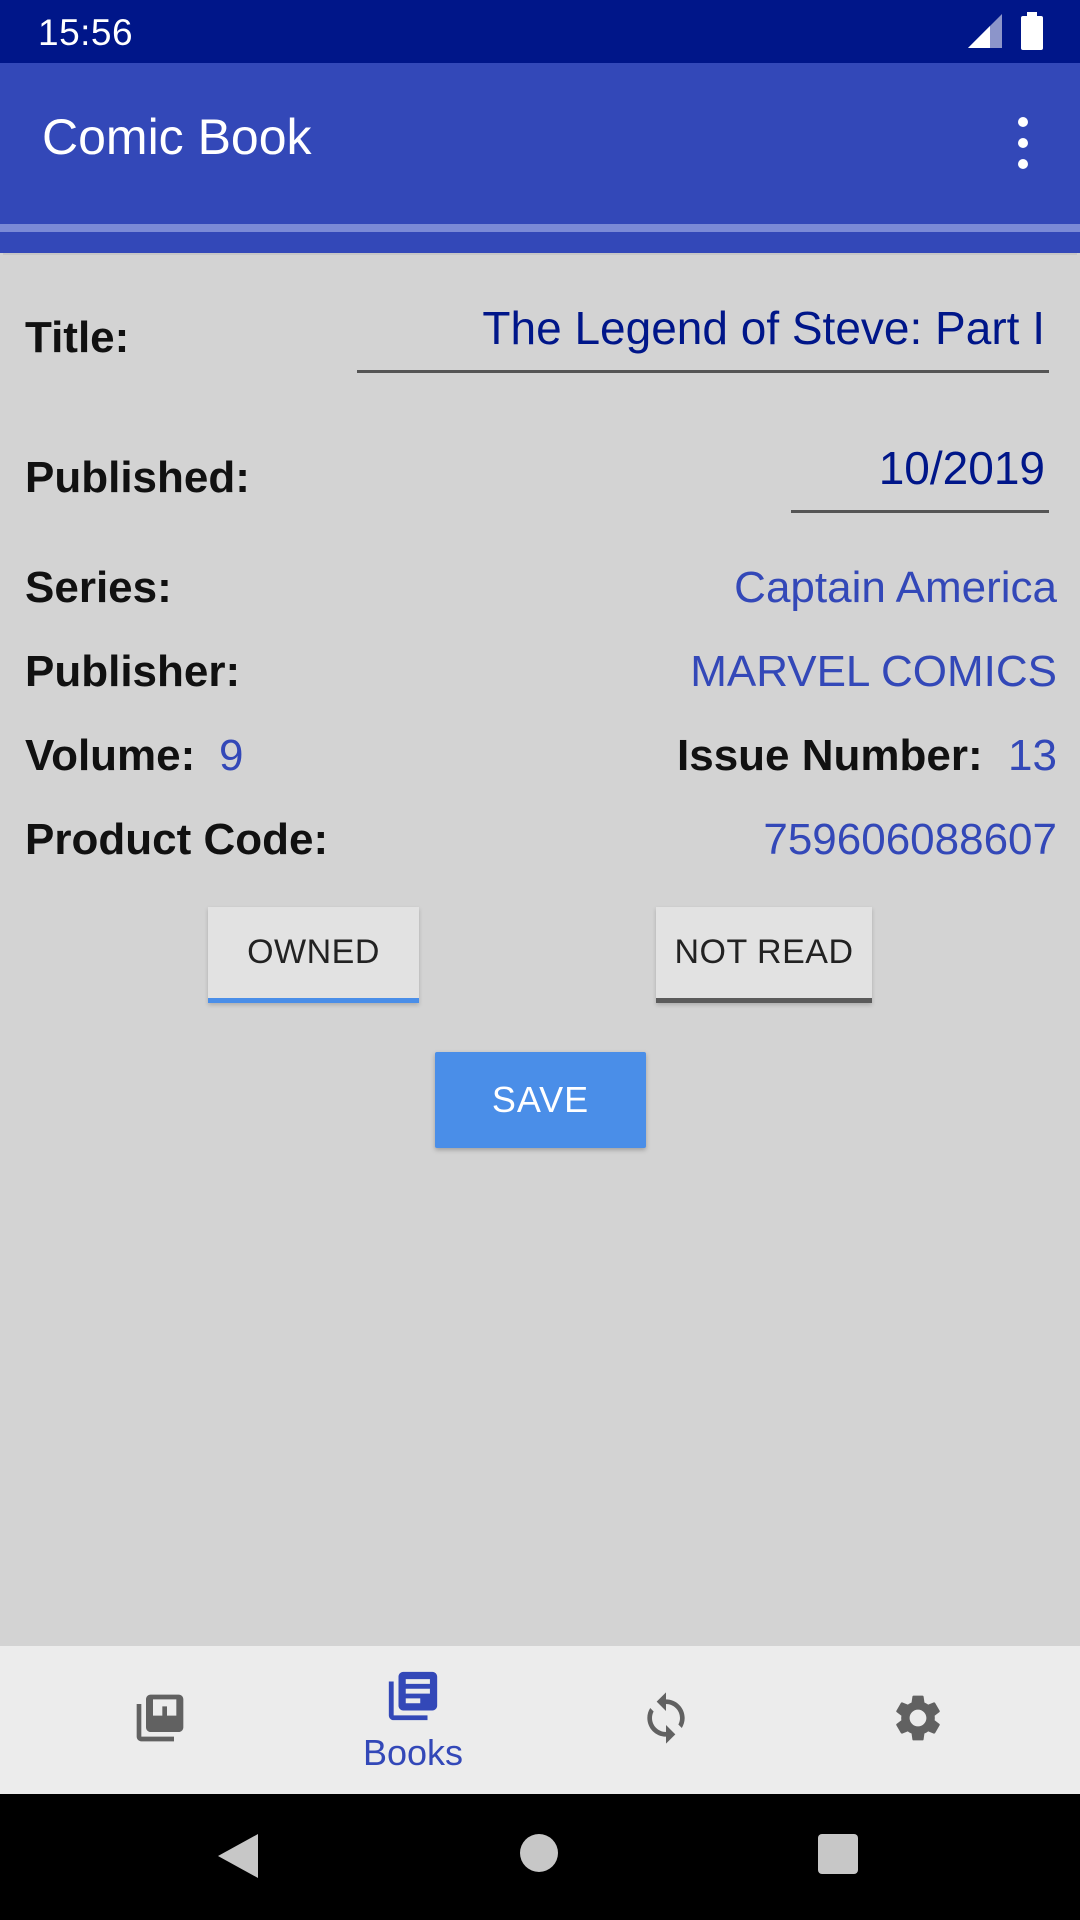  What do you see at coordinates (540, 31) in the screenshot?
I see `status-bar: 15:56` at bounding box center [540, 31].